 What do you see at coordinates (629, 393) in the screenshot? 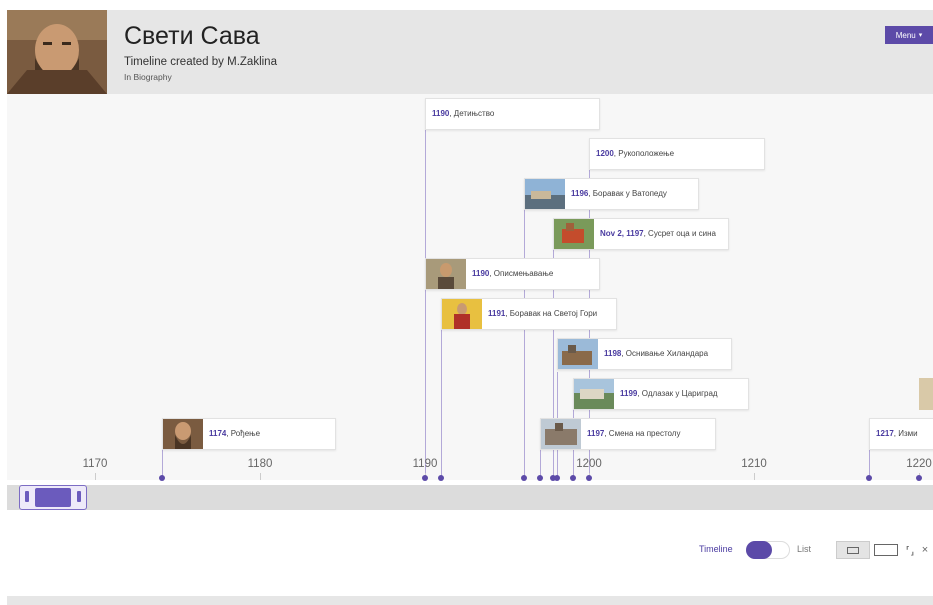
I see `event-date: 1199` at bounding box center [629, 393].